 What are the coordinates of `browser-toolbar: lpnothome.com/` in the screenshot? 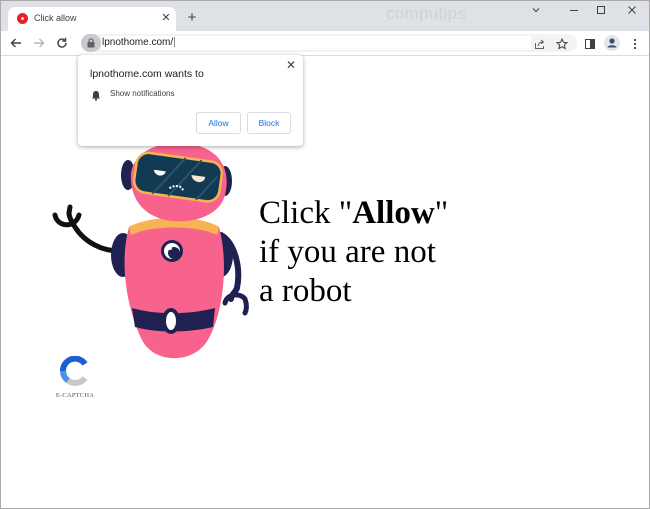 It's located at (325, 43).